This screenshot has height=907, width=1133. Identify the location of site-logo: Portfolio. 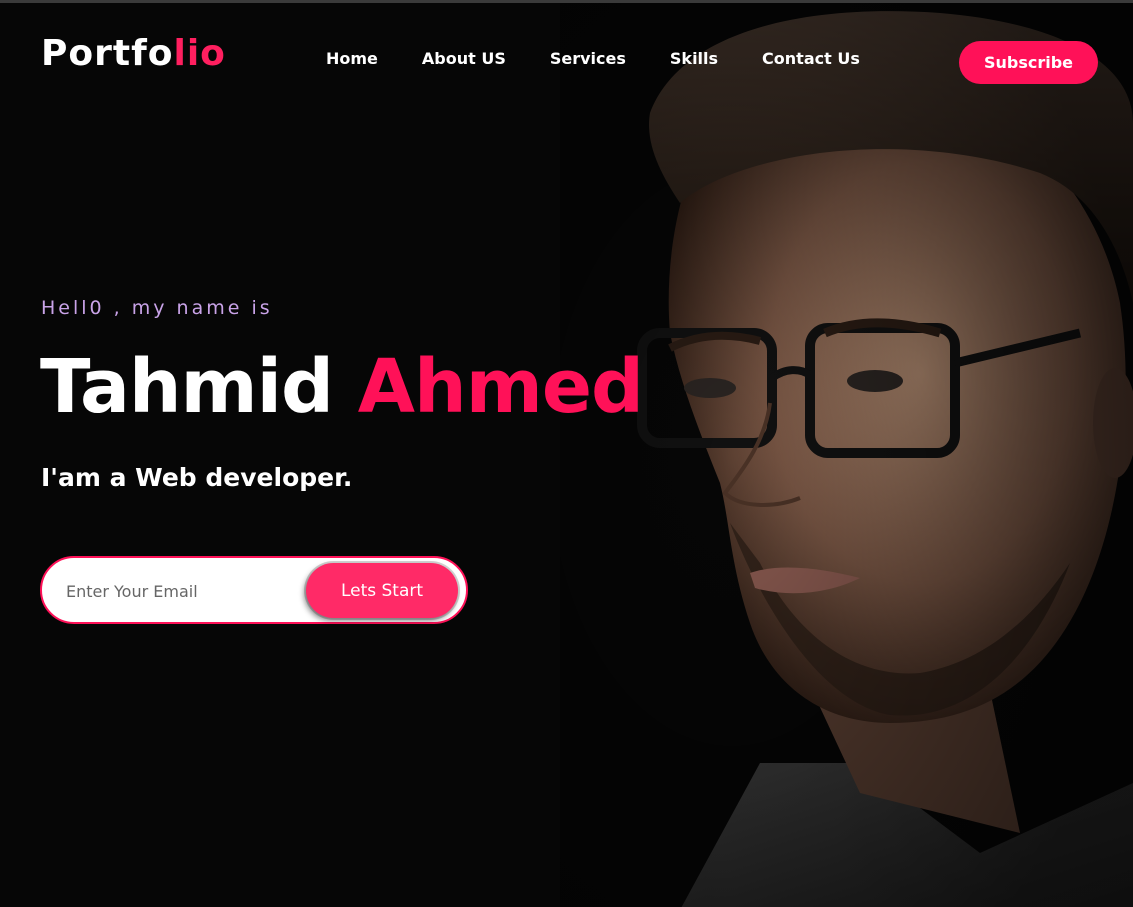
(133, 53).